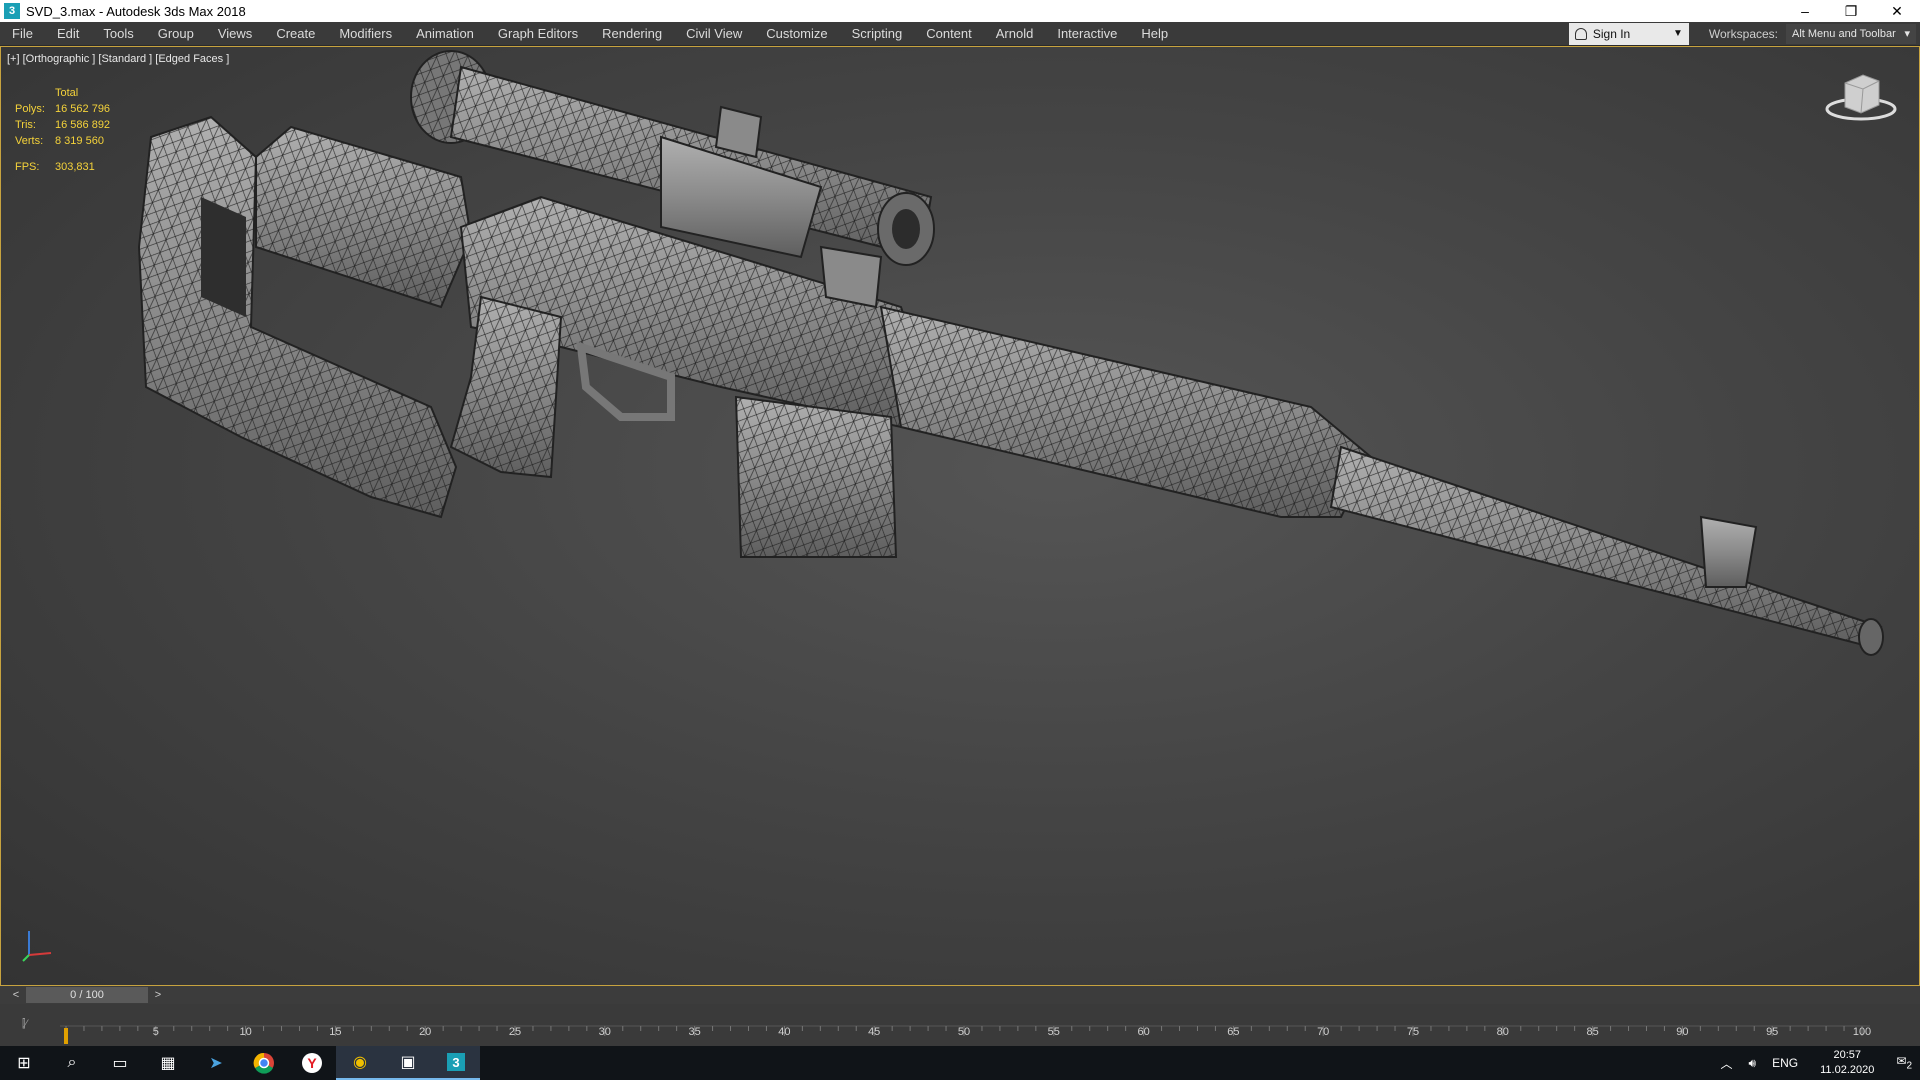  What do you see at coordinates (1592, 1032) in the screenshot?
I see `track-tick-label: 85` at bounding box center [1592, 1032].